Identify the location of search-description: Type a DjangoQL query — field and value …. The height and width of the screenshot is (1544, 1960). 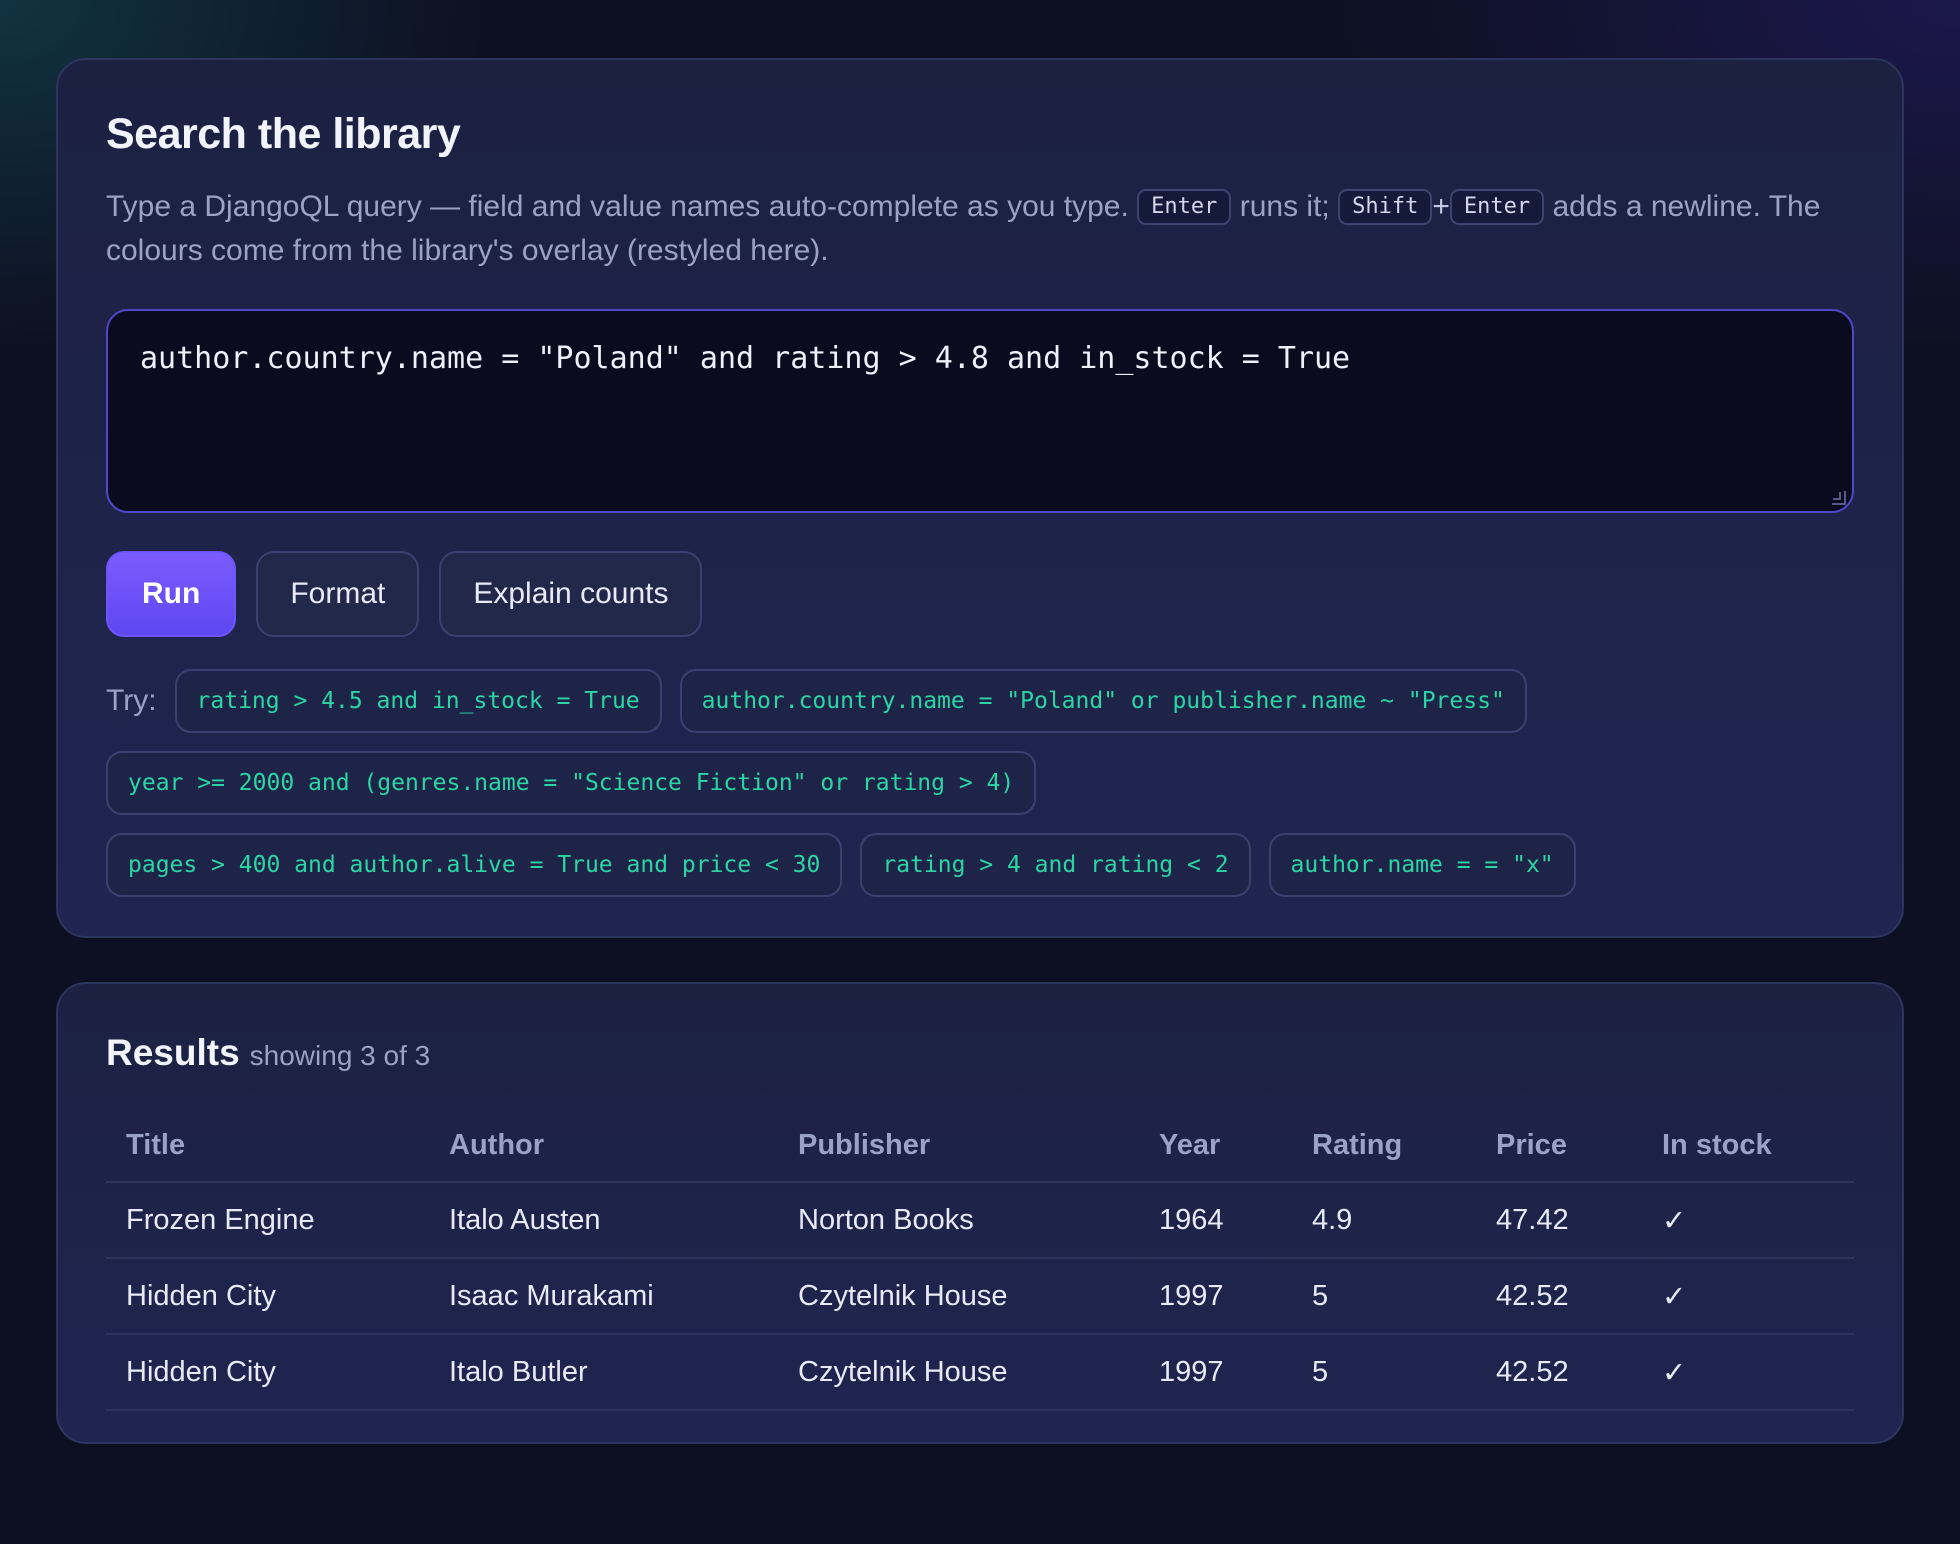
(980, 229).